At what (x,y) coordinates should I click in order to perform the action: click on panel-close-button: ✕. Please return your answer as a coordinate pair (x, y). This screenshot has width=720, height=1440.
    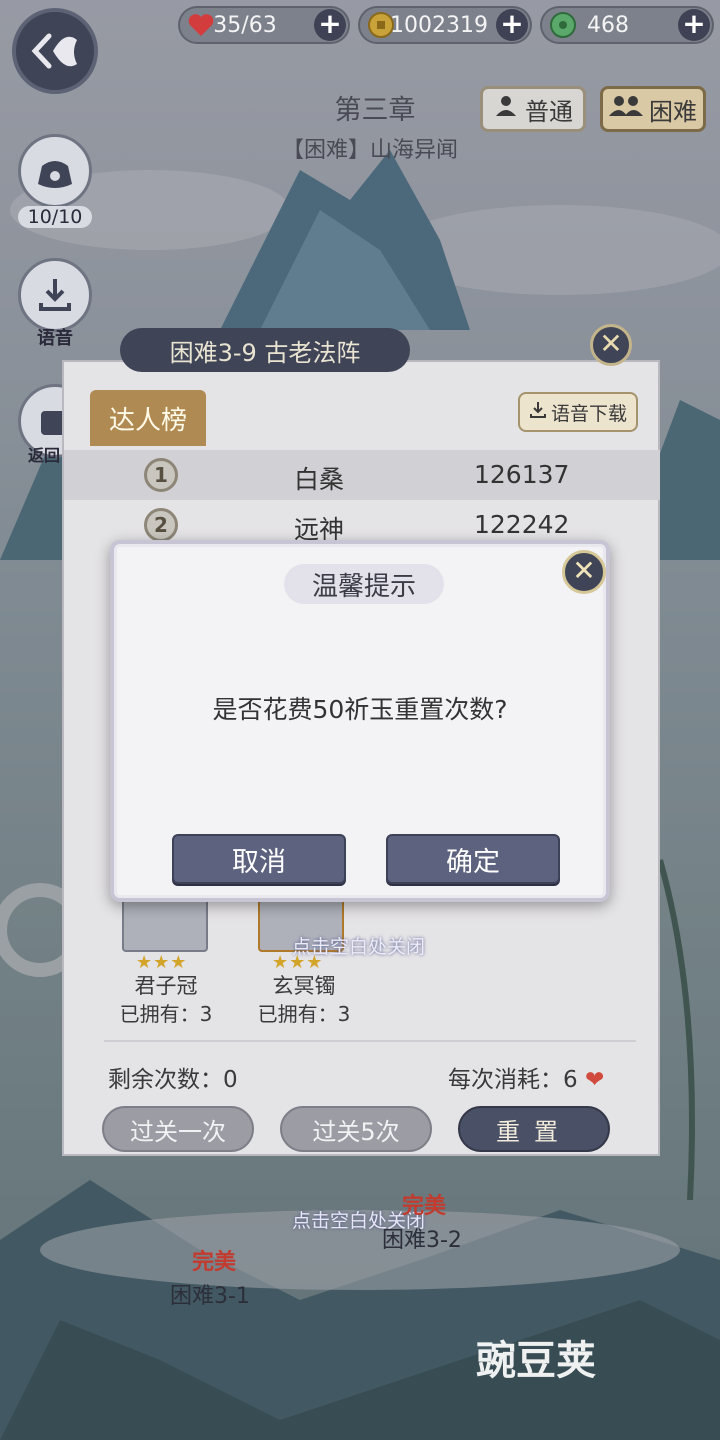
    Looking at the image, I should click on (611, 345).